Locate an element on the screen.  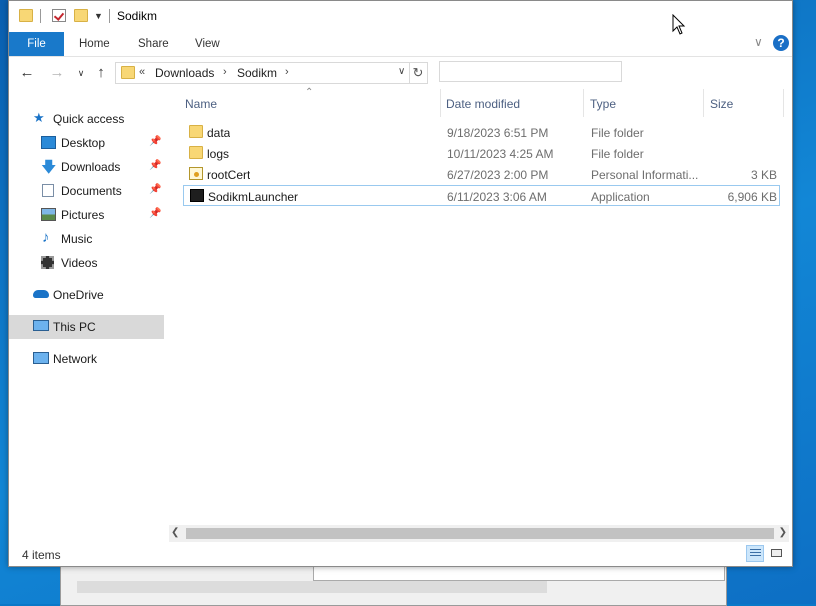
sidebar-item-videos: Videos is located at coordinates (86, 263).